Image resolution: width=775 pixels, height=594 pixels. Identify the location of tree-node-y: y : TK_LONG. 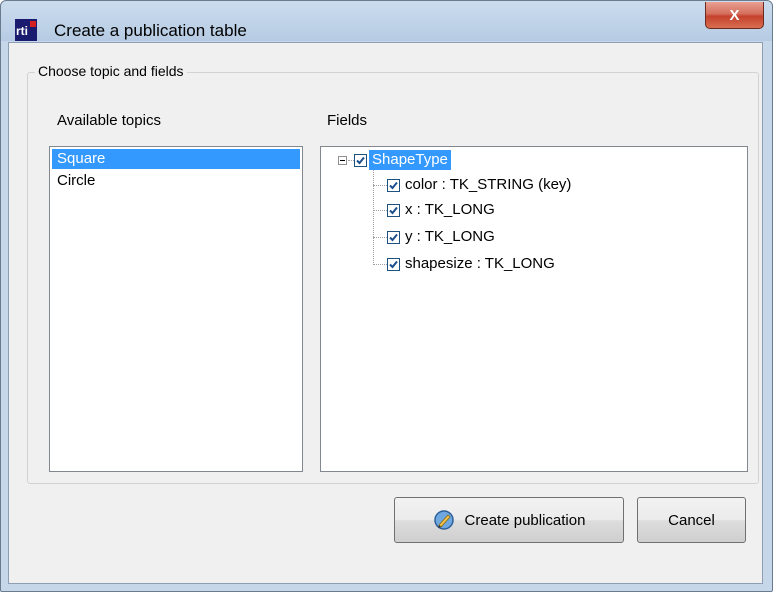
(442, 237).